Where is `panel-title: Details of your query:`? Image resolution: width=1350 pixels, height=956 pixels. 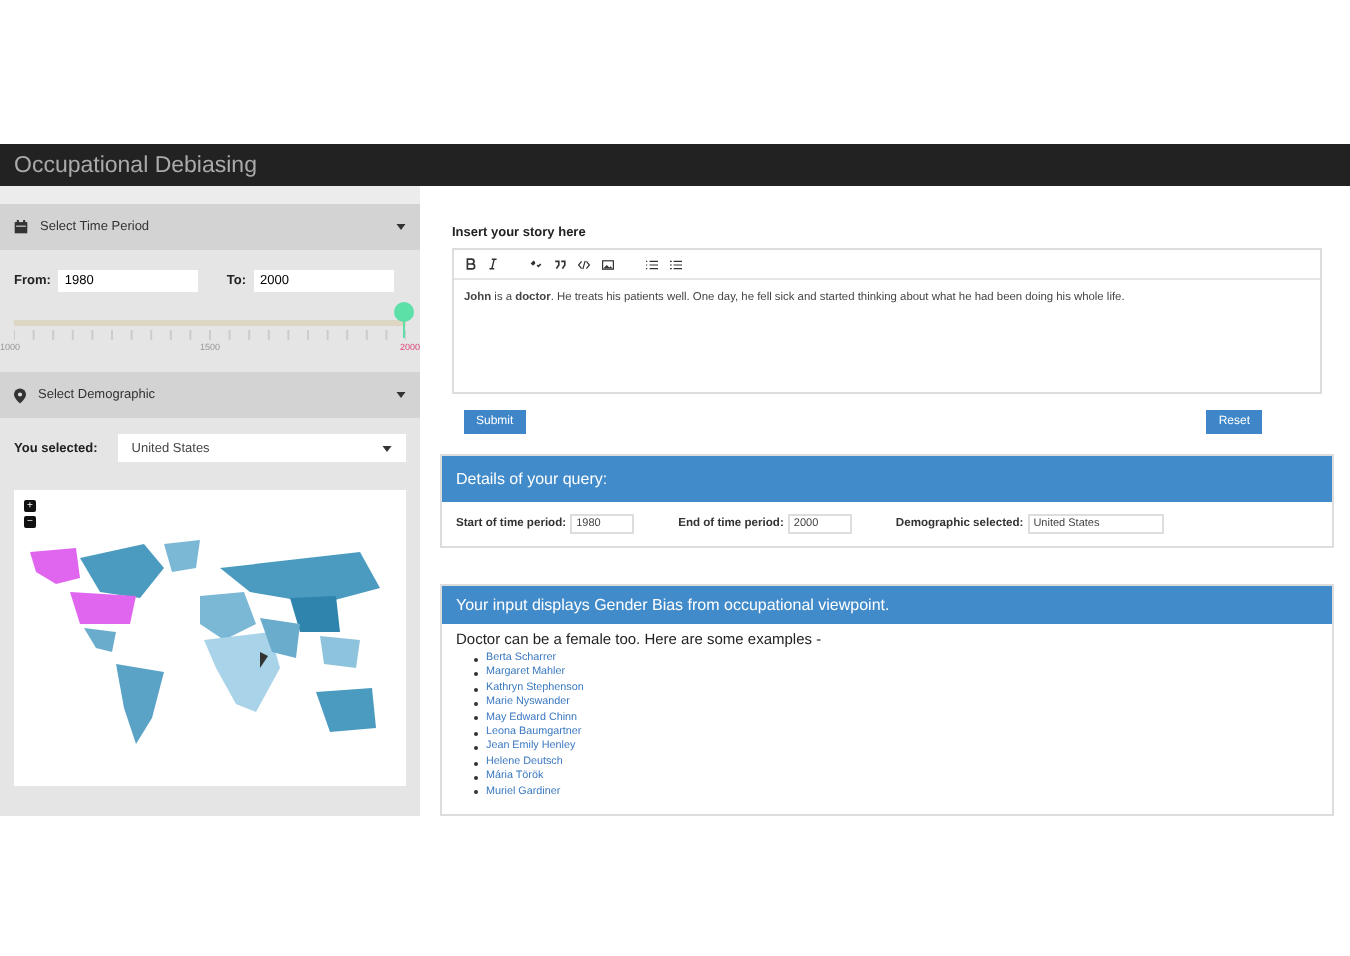 panel-title: Details of your query: is located at coordinates (532, 479).